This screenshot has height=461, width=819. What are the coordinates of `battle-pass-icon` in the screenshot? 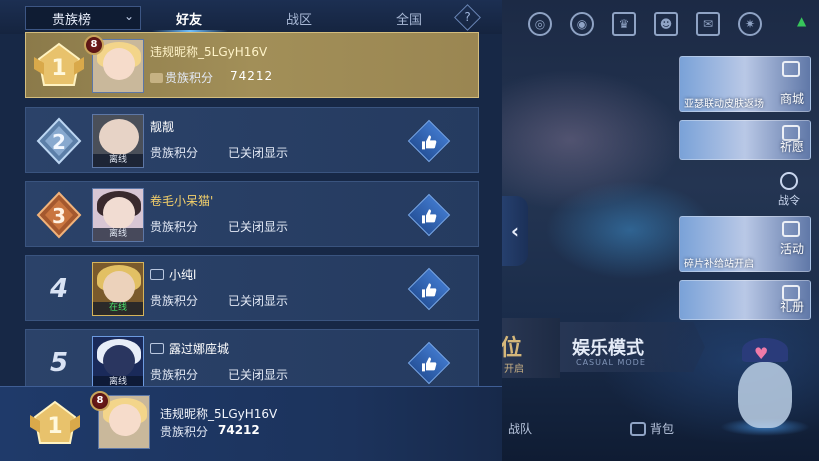 It's located at (789, 181).